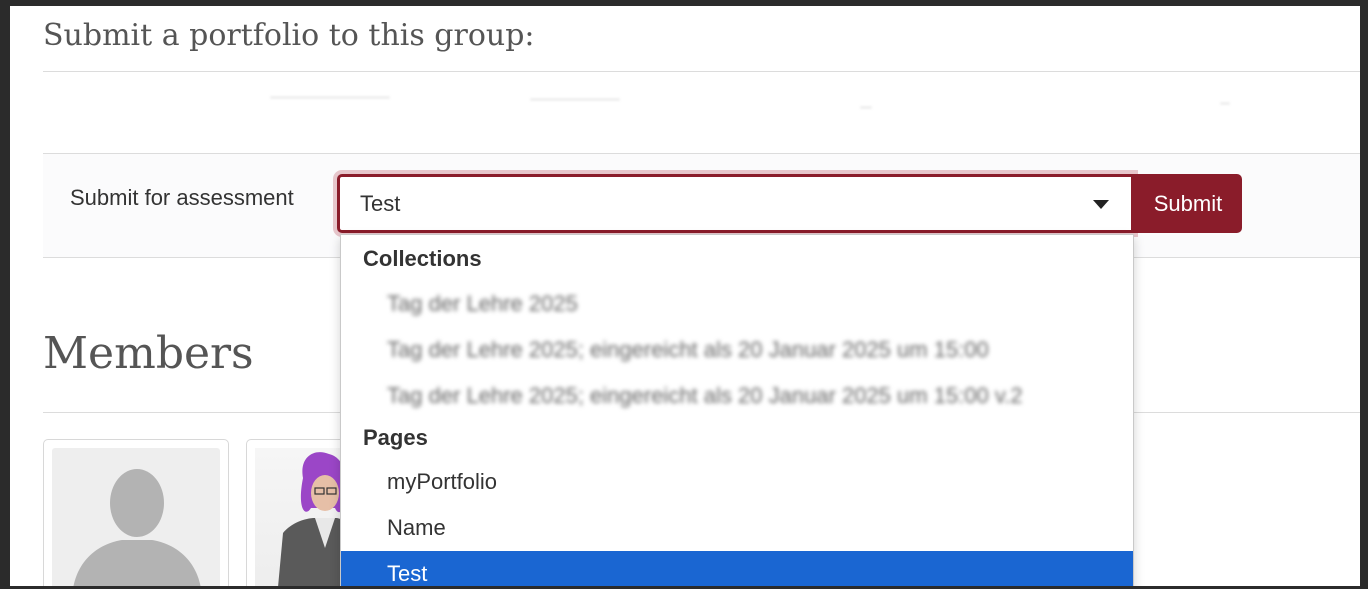 The height and width of the screenshot is (589, 1368). I want to click on dropdown-option-test-selected: Test, so click(737, 568).